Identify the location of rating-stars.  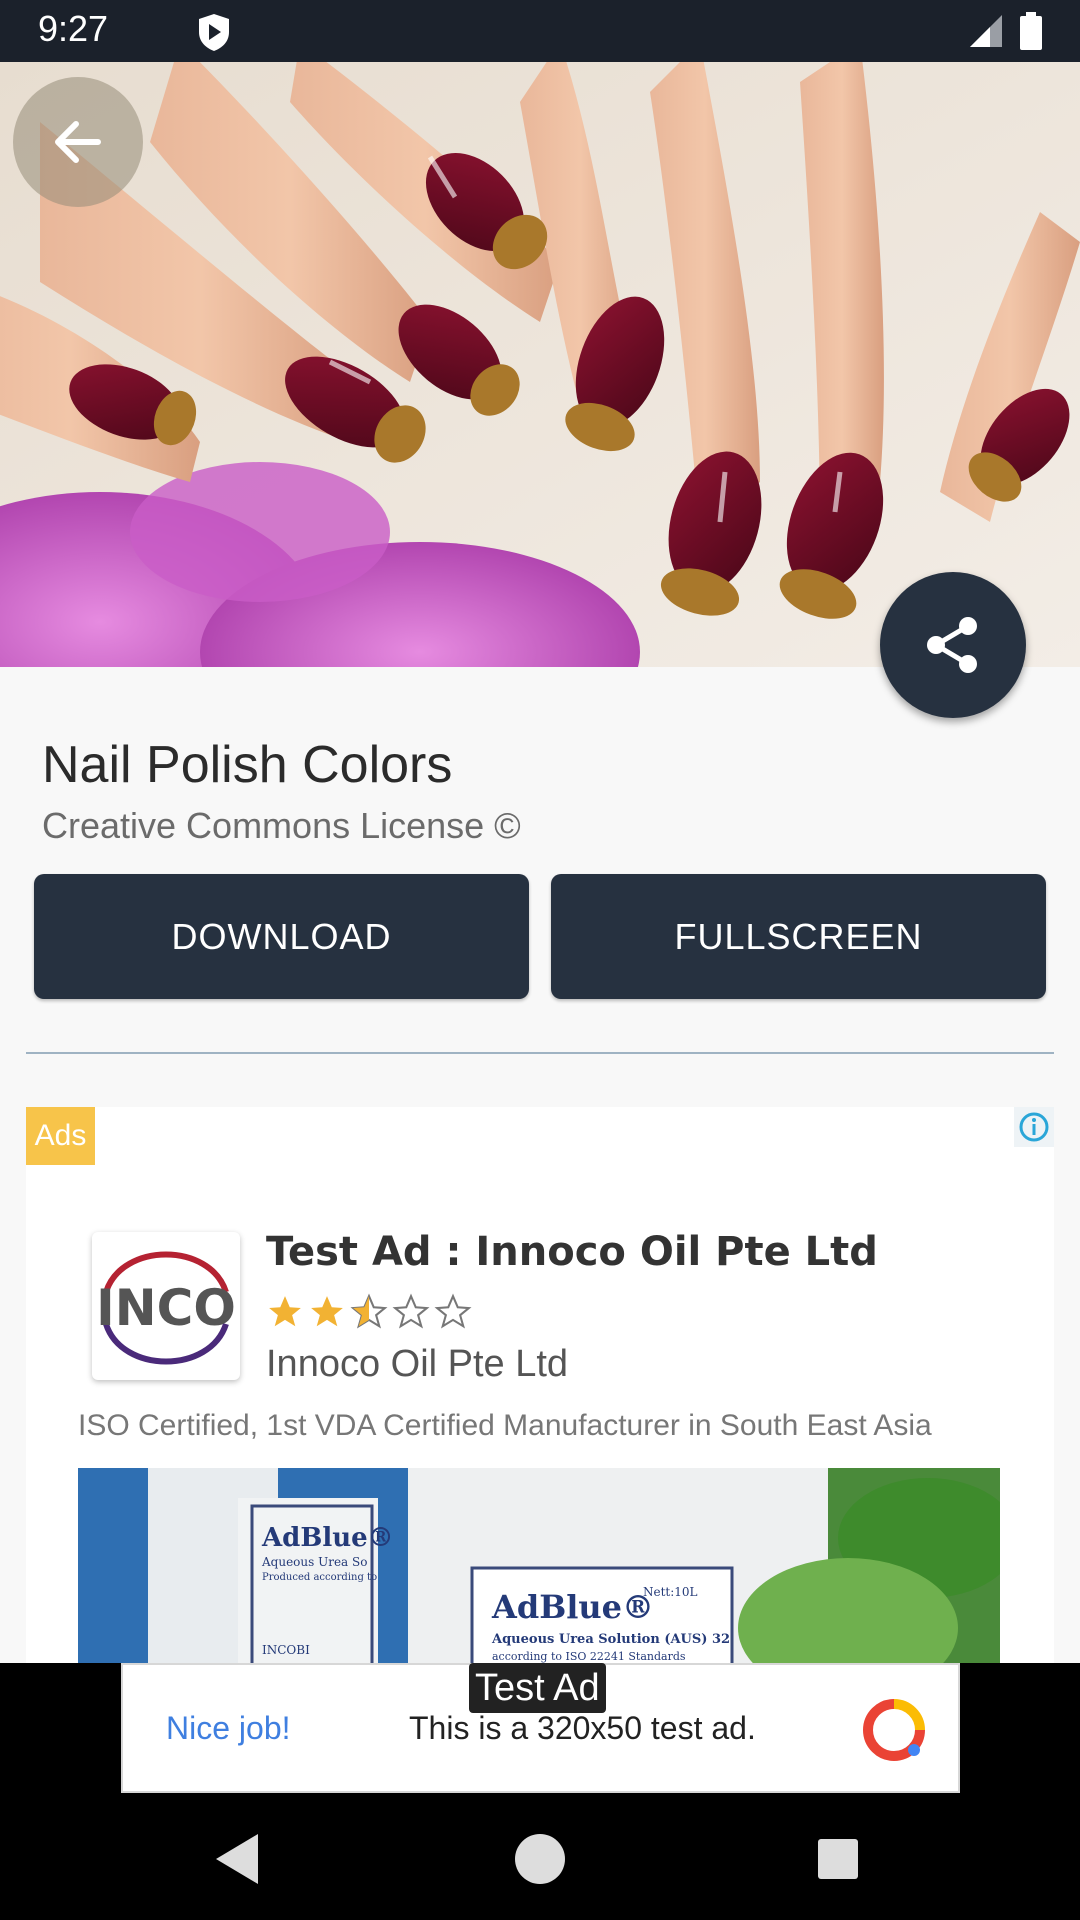
(369, 1313).